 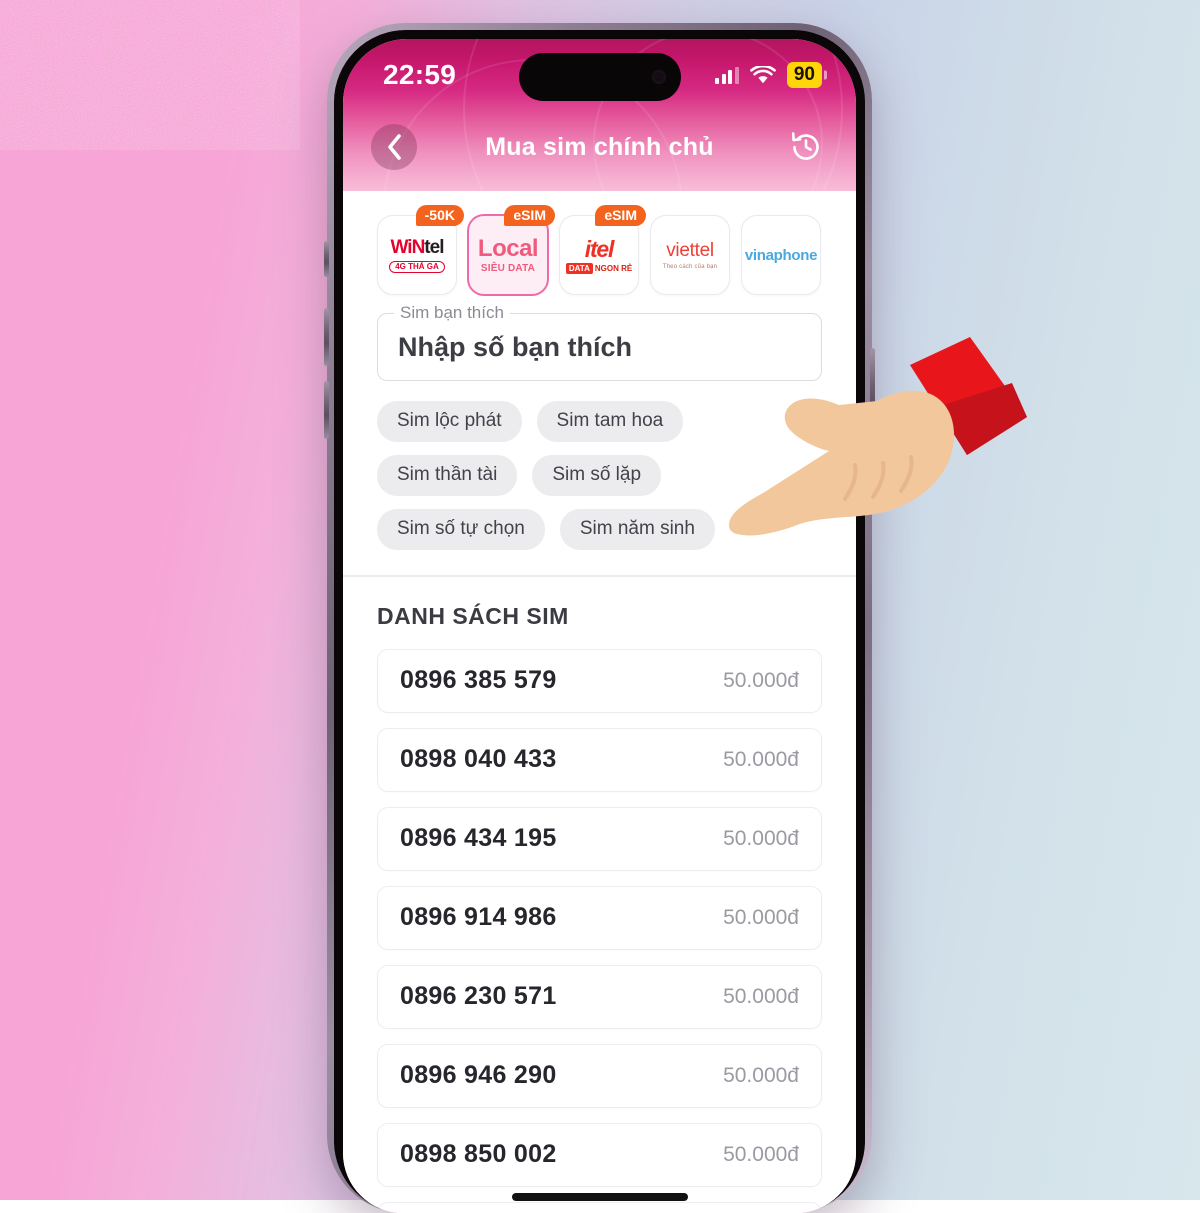 I want to click on filter-chip-than-tai: Sim thần tài, so click(x=447, y=475).